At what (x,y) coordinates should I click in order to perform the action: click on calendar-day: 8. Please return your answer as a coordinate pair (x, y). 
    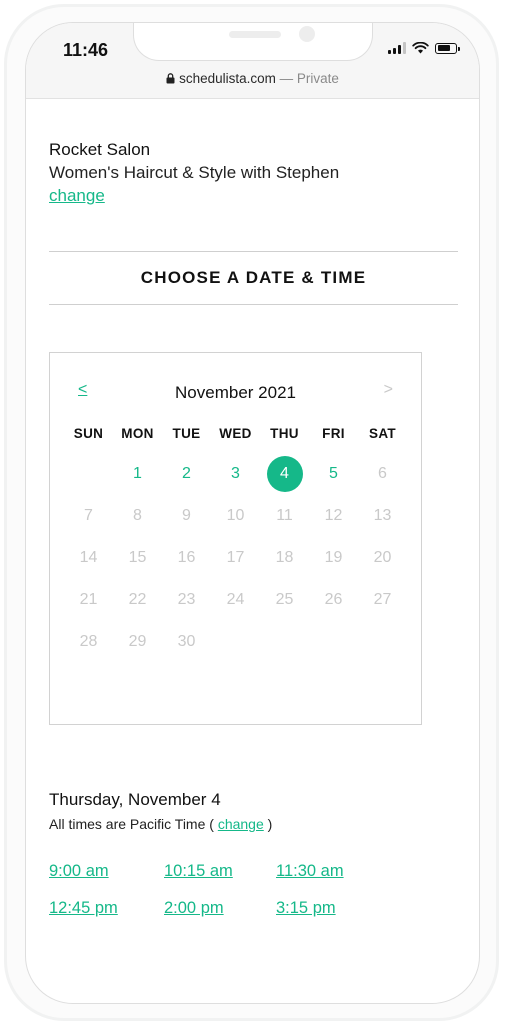
    Looking at the image, I should click on (137, 515).